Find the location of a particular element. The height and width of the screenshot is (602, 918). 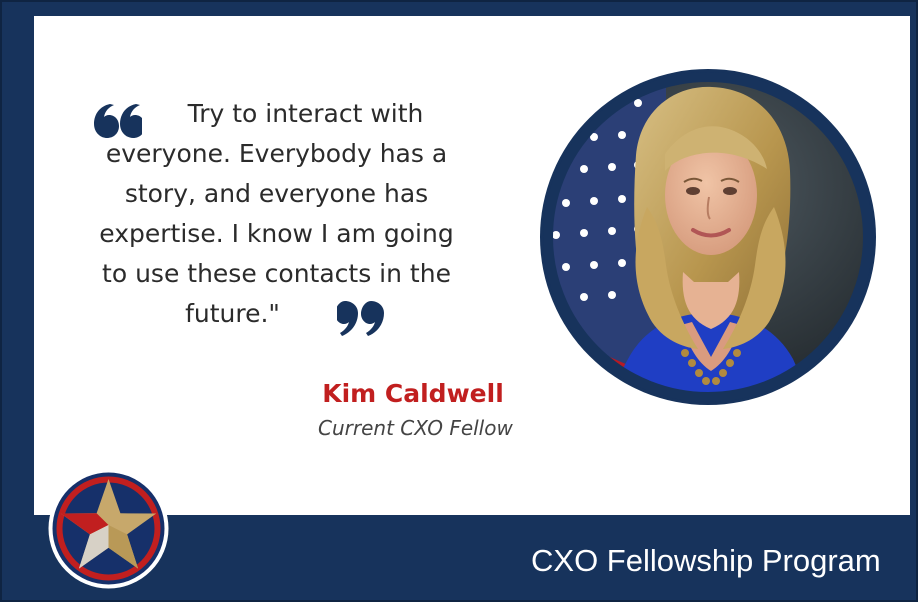

quote-line: to use these contacts in the is located at coordinates (276, 273).